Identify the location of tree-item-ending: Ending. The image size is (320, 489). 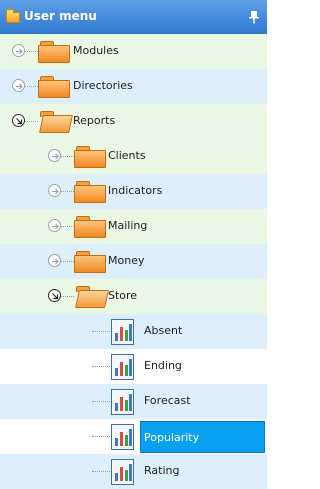
(133, 366).